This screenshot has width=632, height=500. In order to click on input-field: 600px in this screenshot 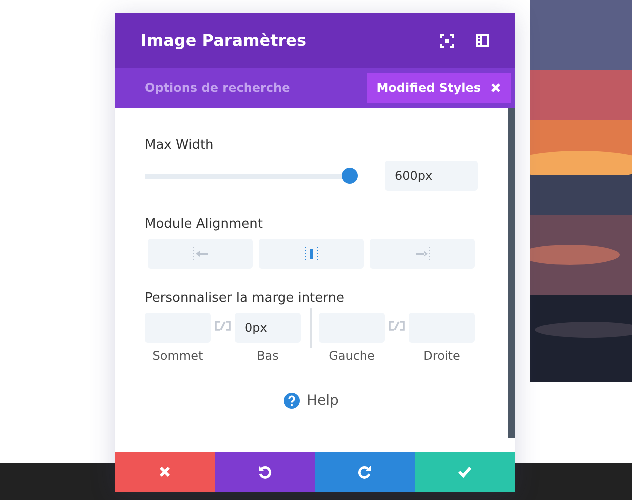, I will do `click(431, 176)`.